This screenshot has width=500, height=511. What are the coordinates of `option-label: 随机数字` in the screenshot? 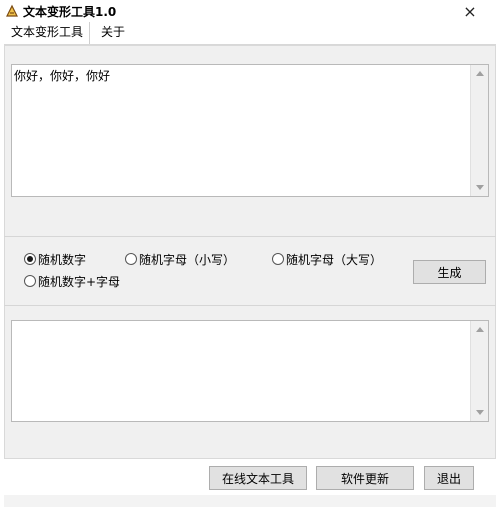 It's located at (62, 259).